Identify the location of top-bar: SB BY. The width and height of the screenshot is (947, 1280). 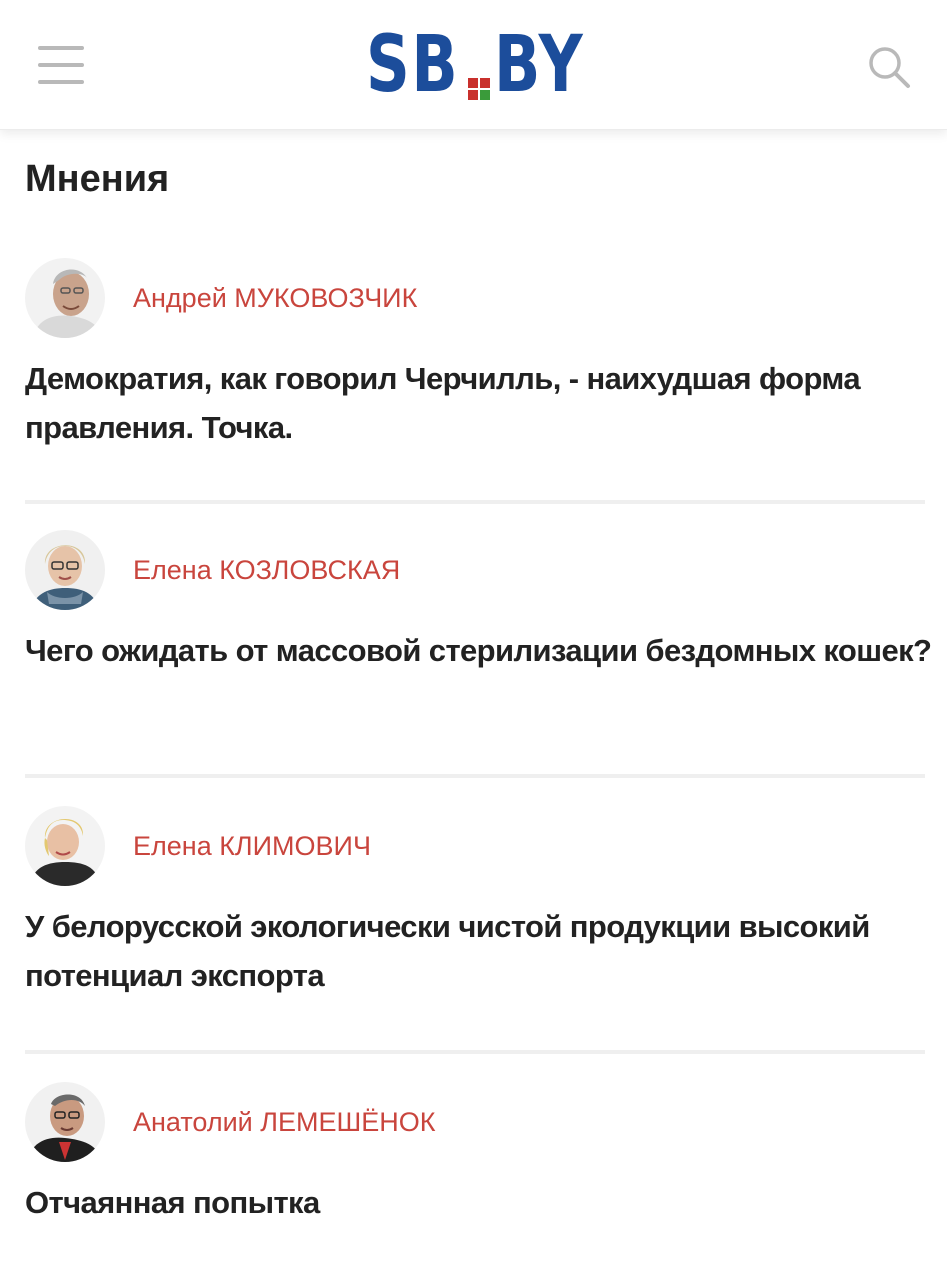
(473, 65).